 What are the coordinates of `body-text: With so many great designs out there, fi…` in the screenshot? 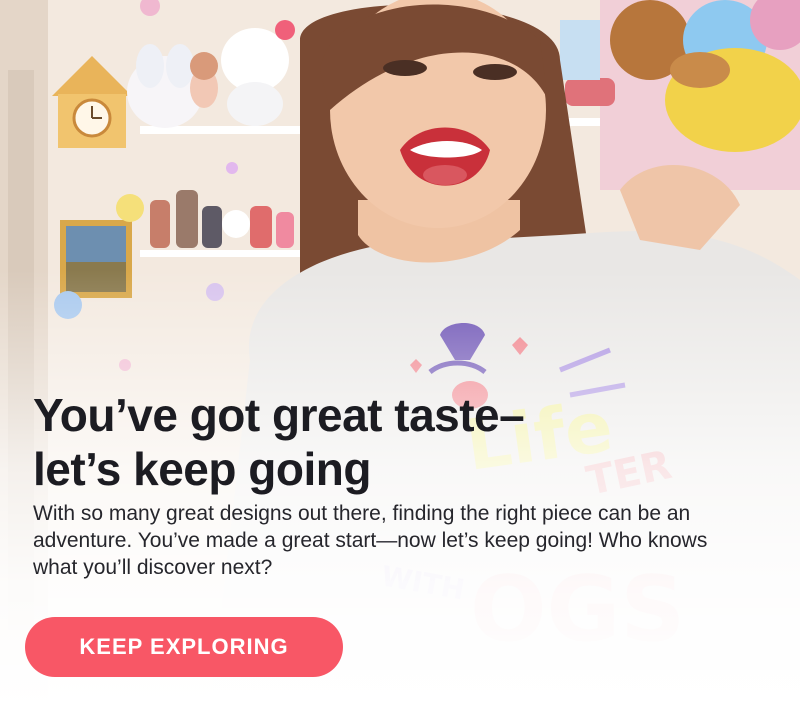 It's located at (370, 540).